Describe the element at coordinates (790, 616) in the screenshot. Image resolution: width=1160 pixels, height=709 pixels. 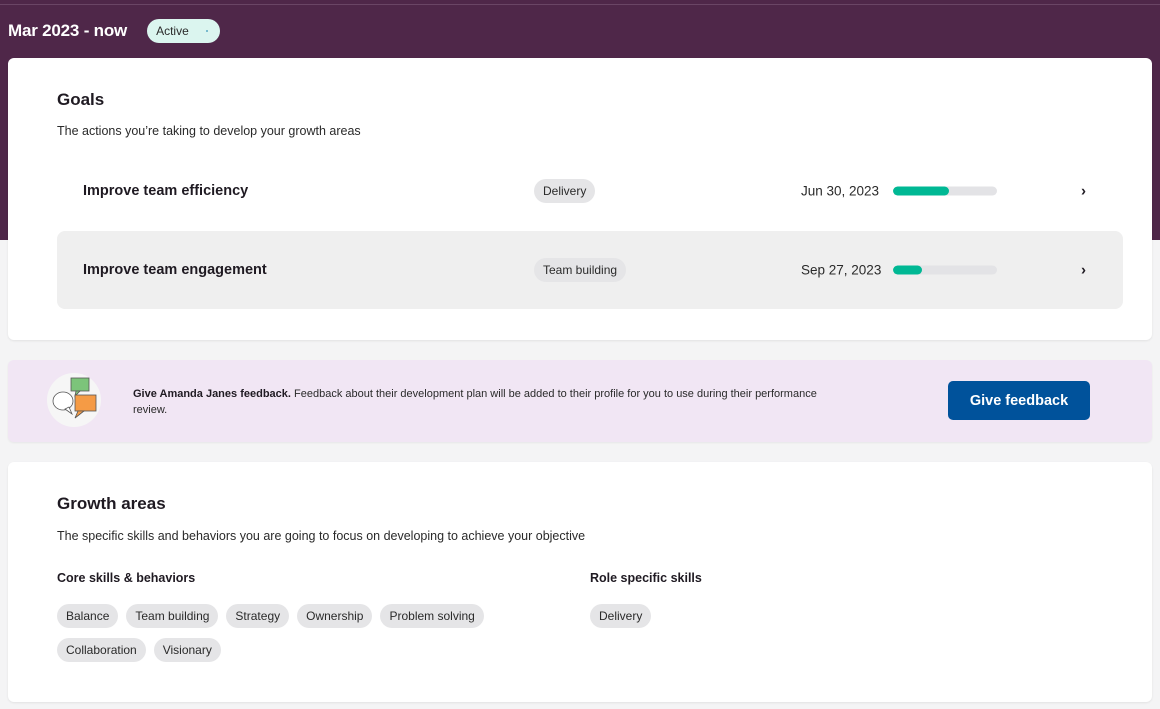
I see `role-skills-list: Delivery` at that location.